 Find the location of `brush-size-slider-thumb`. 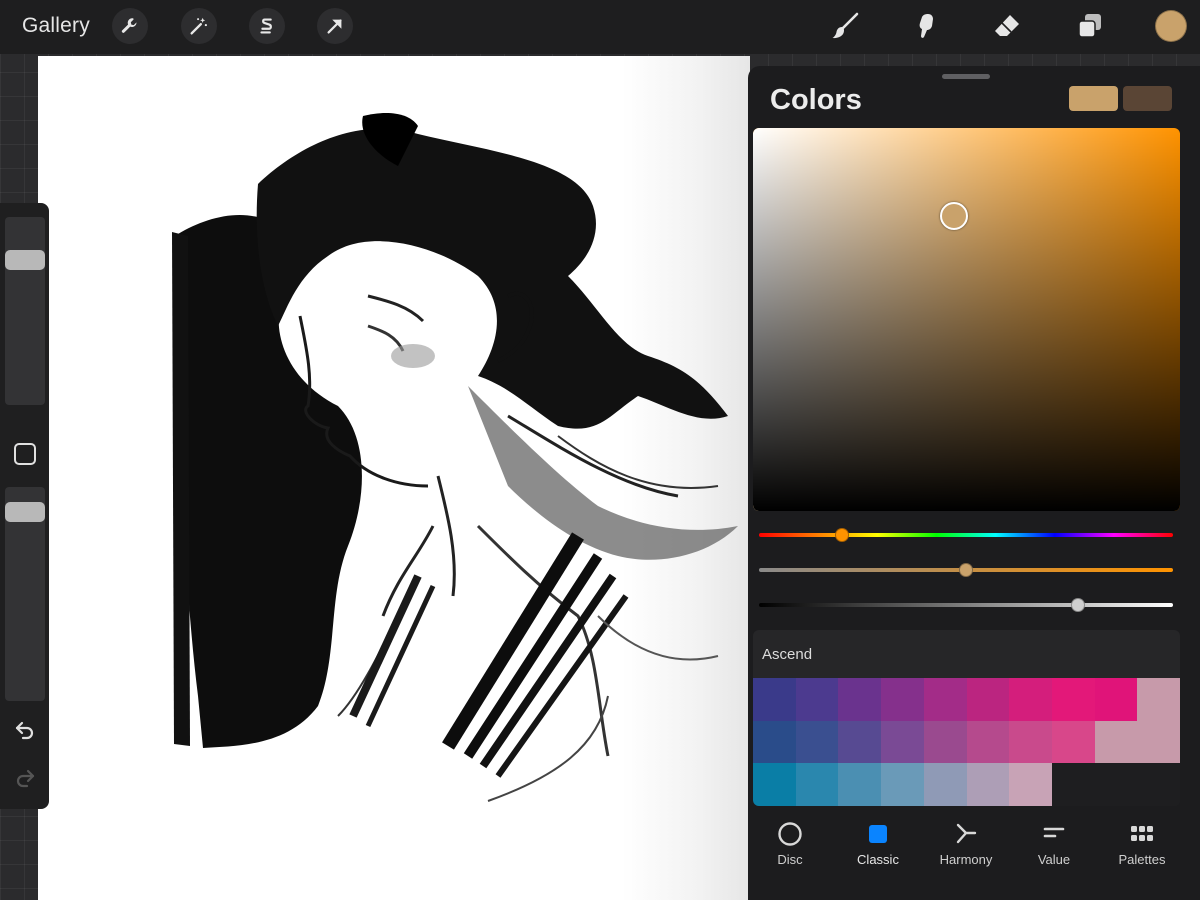

brush-size-slider-thumb is located at coordinates (25, 260).